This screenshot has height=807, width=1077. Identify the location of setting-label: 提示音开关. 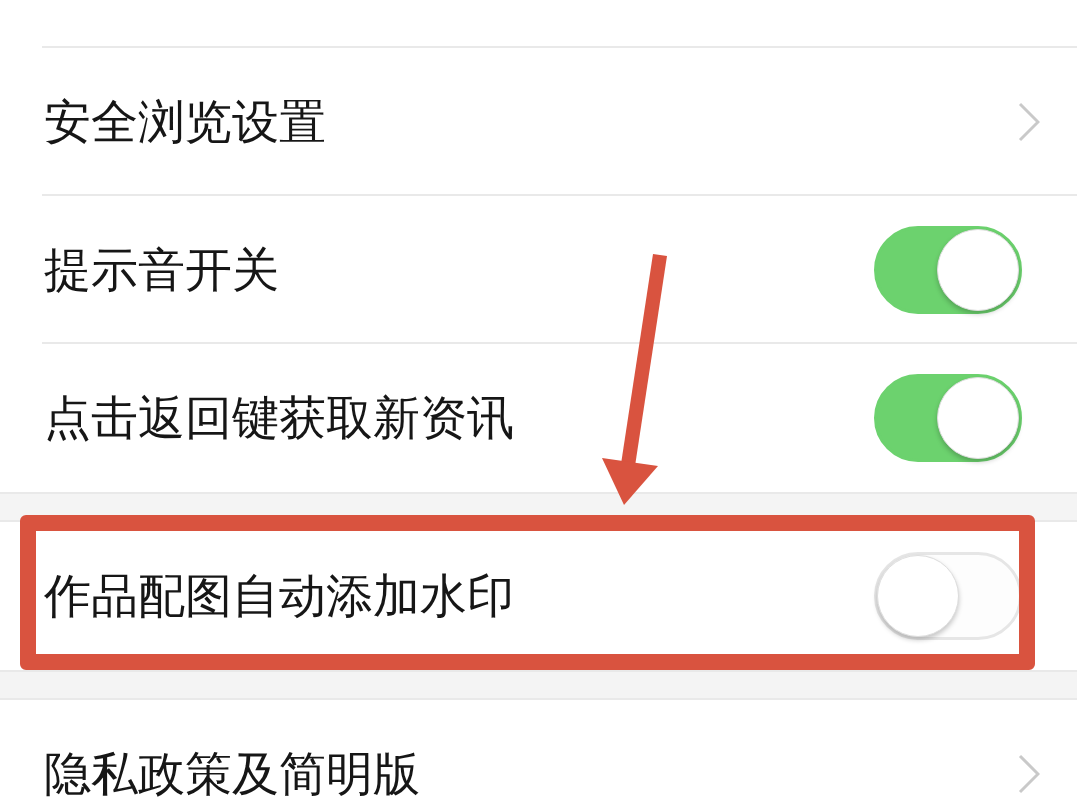
(161, 270).